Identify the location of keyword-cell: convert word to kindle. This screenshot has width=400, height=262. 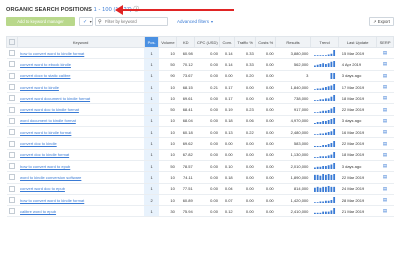
(81, 87).